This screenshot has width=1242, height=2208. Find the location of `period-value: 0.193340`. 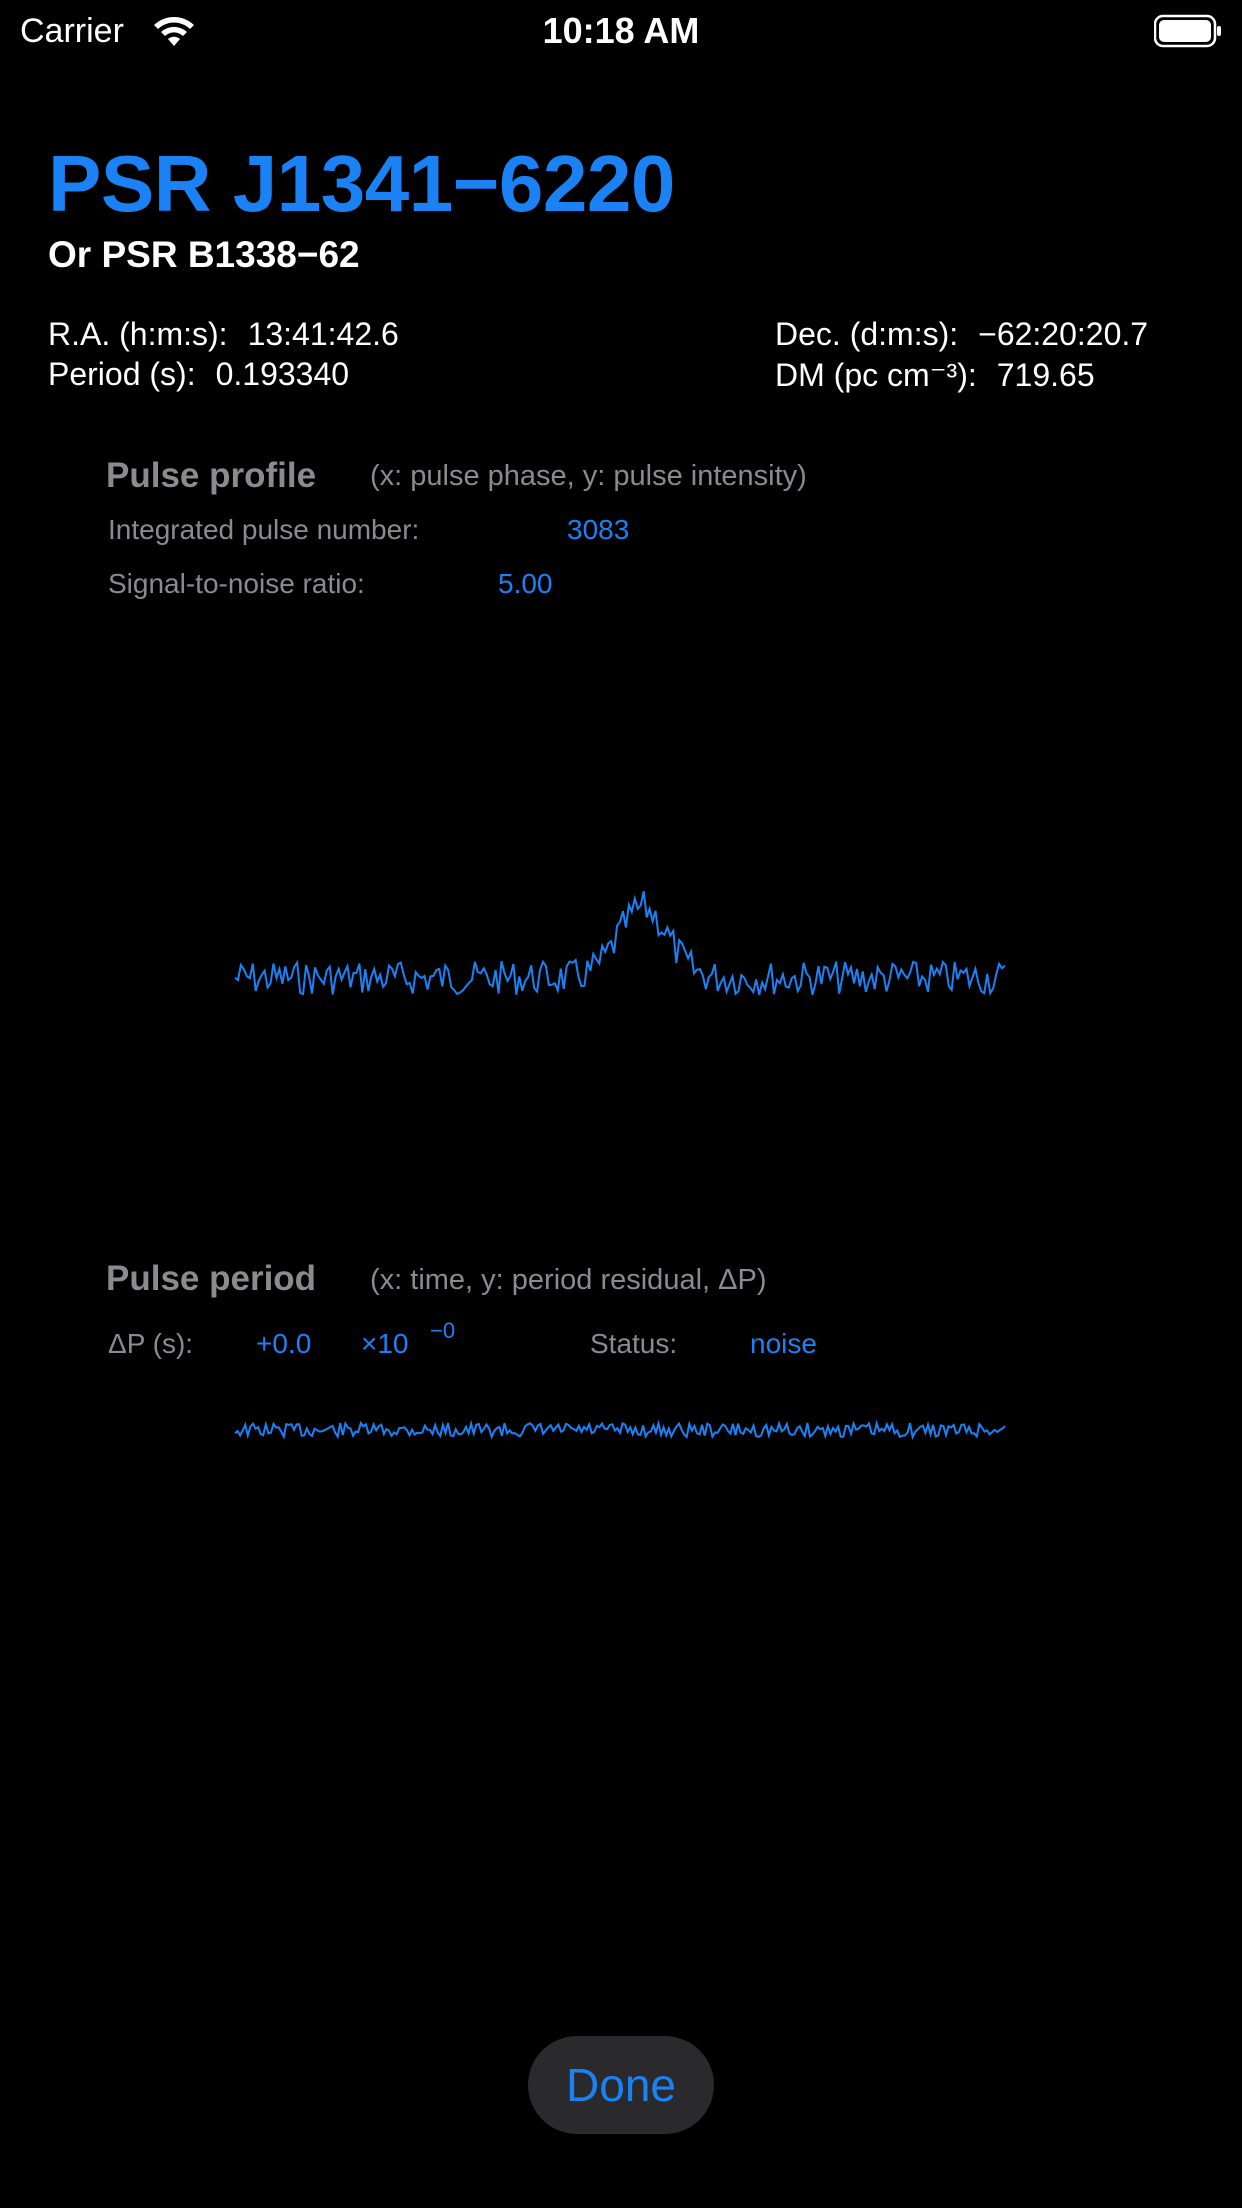

period-value: 0.193340 is located at coordinates (282, 374).